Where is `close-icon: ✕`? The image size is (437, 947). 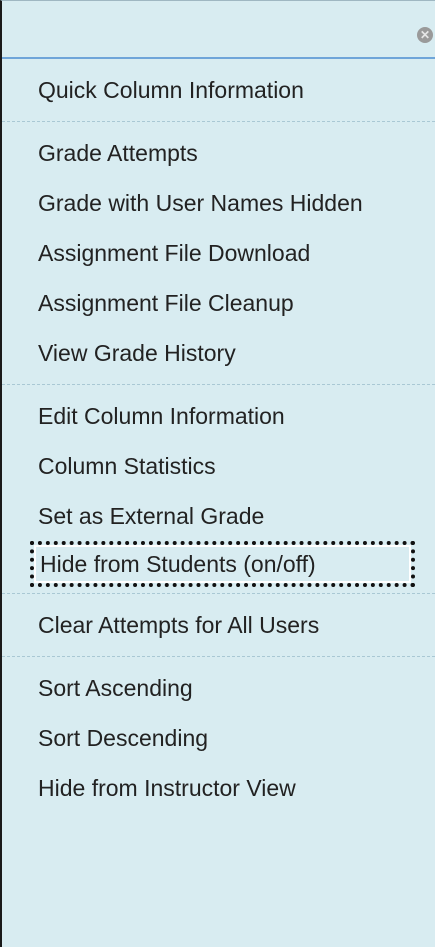
close-icon: ✕ is located at coordinates (425, 35).